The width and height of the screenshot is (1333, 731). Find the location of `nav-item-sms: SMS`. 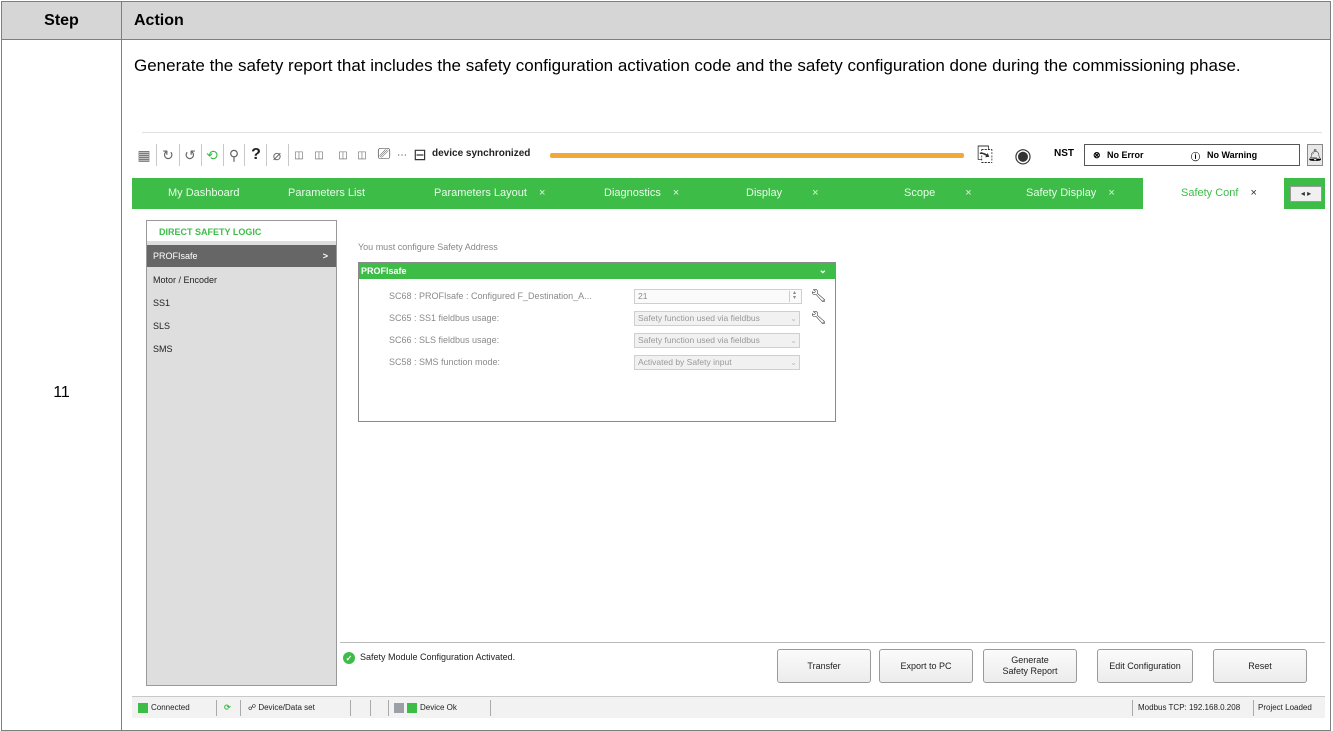

nav-item-sms: SMS is located at coordinates (241, 349).